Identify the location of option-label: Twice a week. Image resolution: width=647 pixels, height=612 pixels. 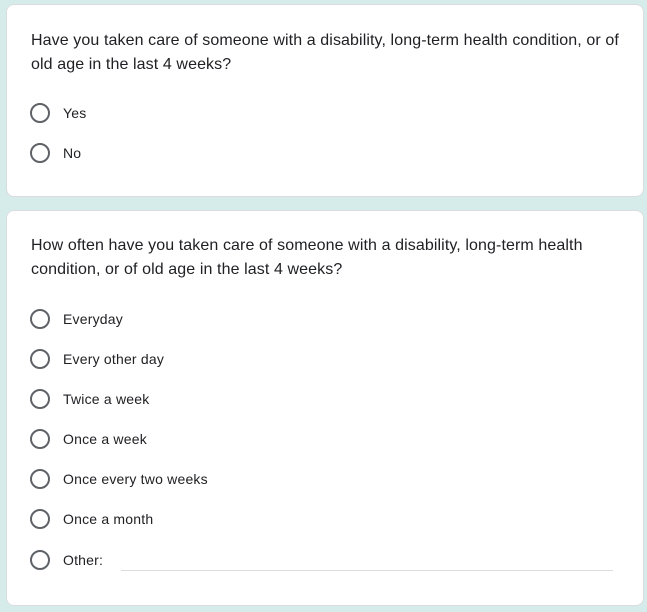
(106, 399).